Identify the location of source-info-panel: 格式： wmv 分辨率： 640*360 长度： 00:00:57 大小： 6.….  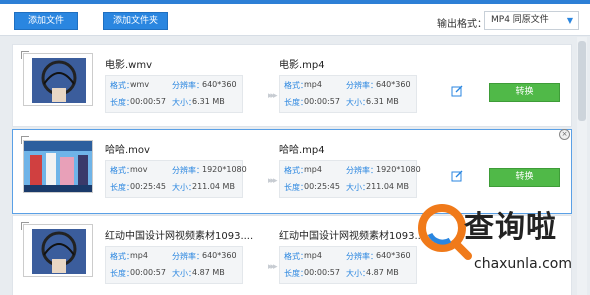
(174, 94).